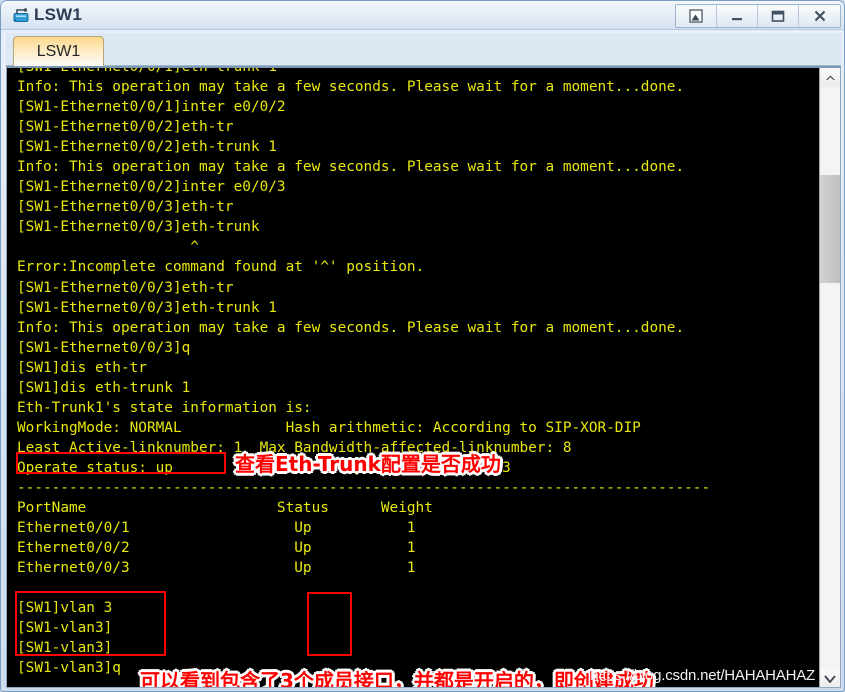  I want to click on chevron-down-icon, so click(830, 678).